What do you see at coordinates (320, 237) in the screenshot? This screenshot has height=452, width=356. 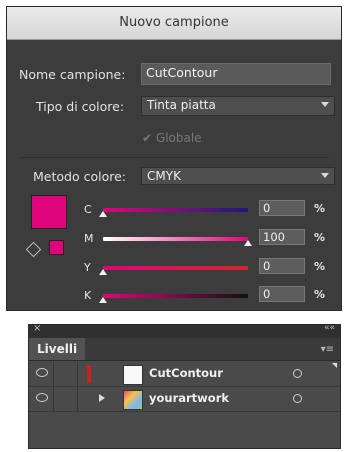 I see `channel-m-unit: %` at bounding box center [320, 237].